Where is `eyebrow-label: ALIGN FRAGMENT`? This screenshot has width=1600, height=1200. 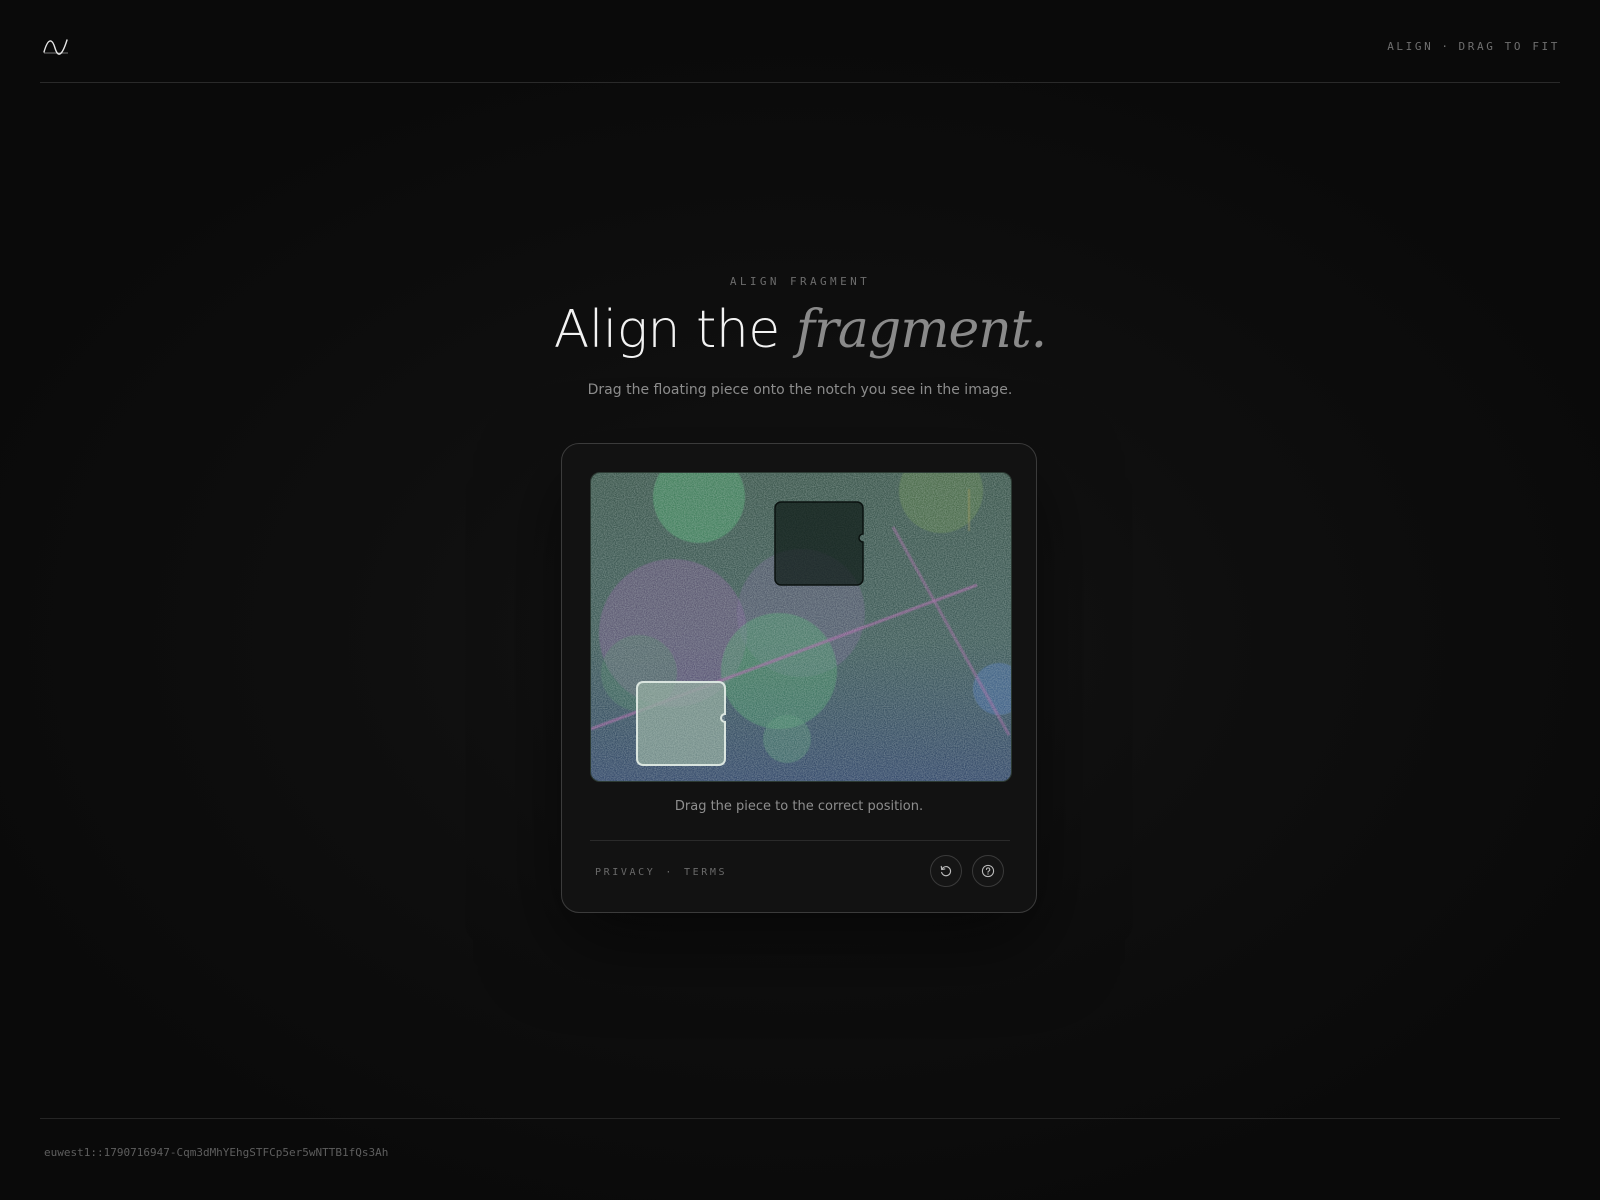 eyebrow-label: ALIGN FRAGMENT is located at coordinates (800, 281).